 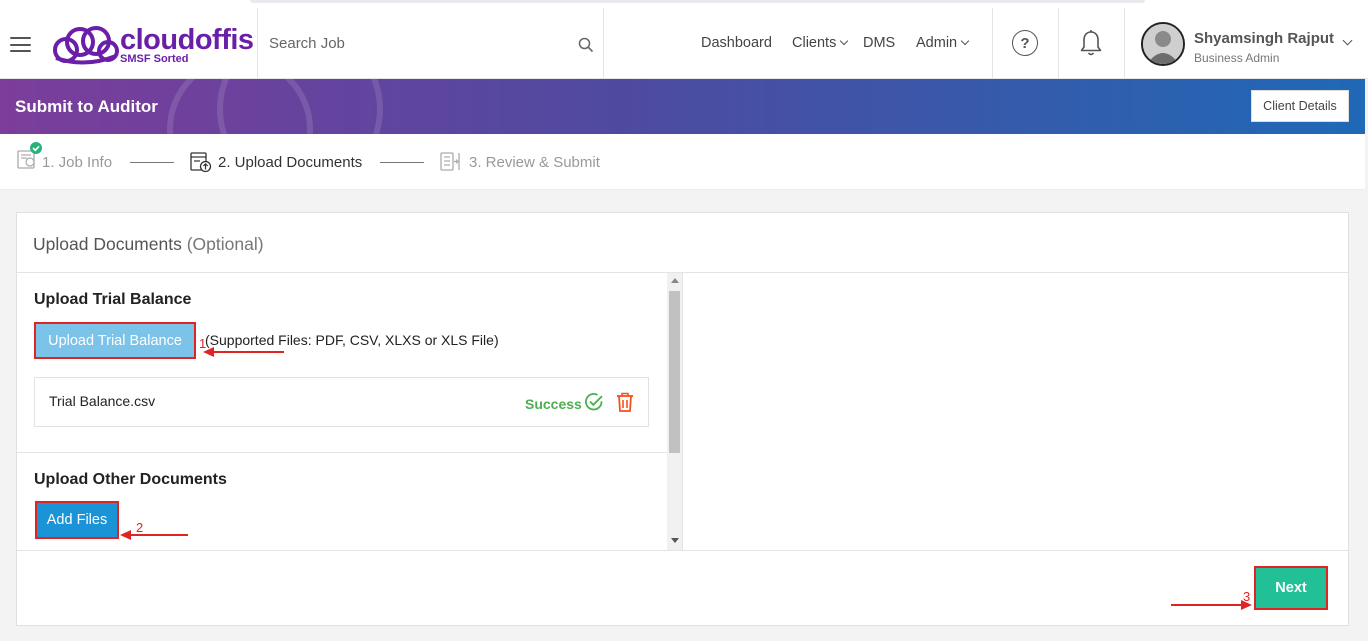 I want to click on annotation-number-1: 1, so click(x=203, y=343).